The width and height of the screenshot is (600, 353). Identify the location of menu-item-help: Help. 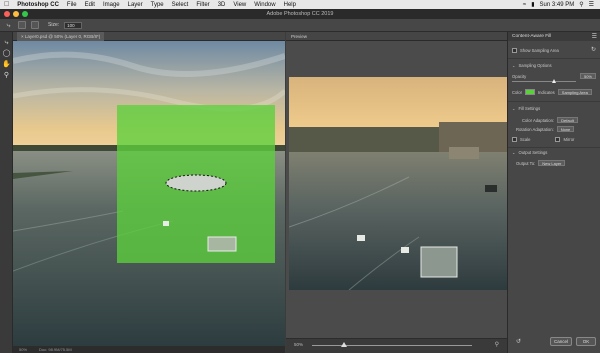
(290, 5).